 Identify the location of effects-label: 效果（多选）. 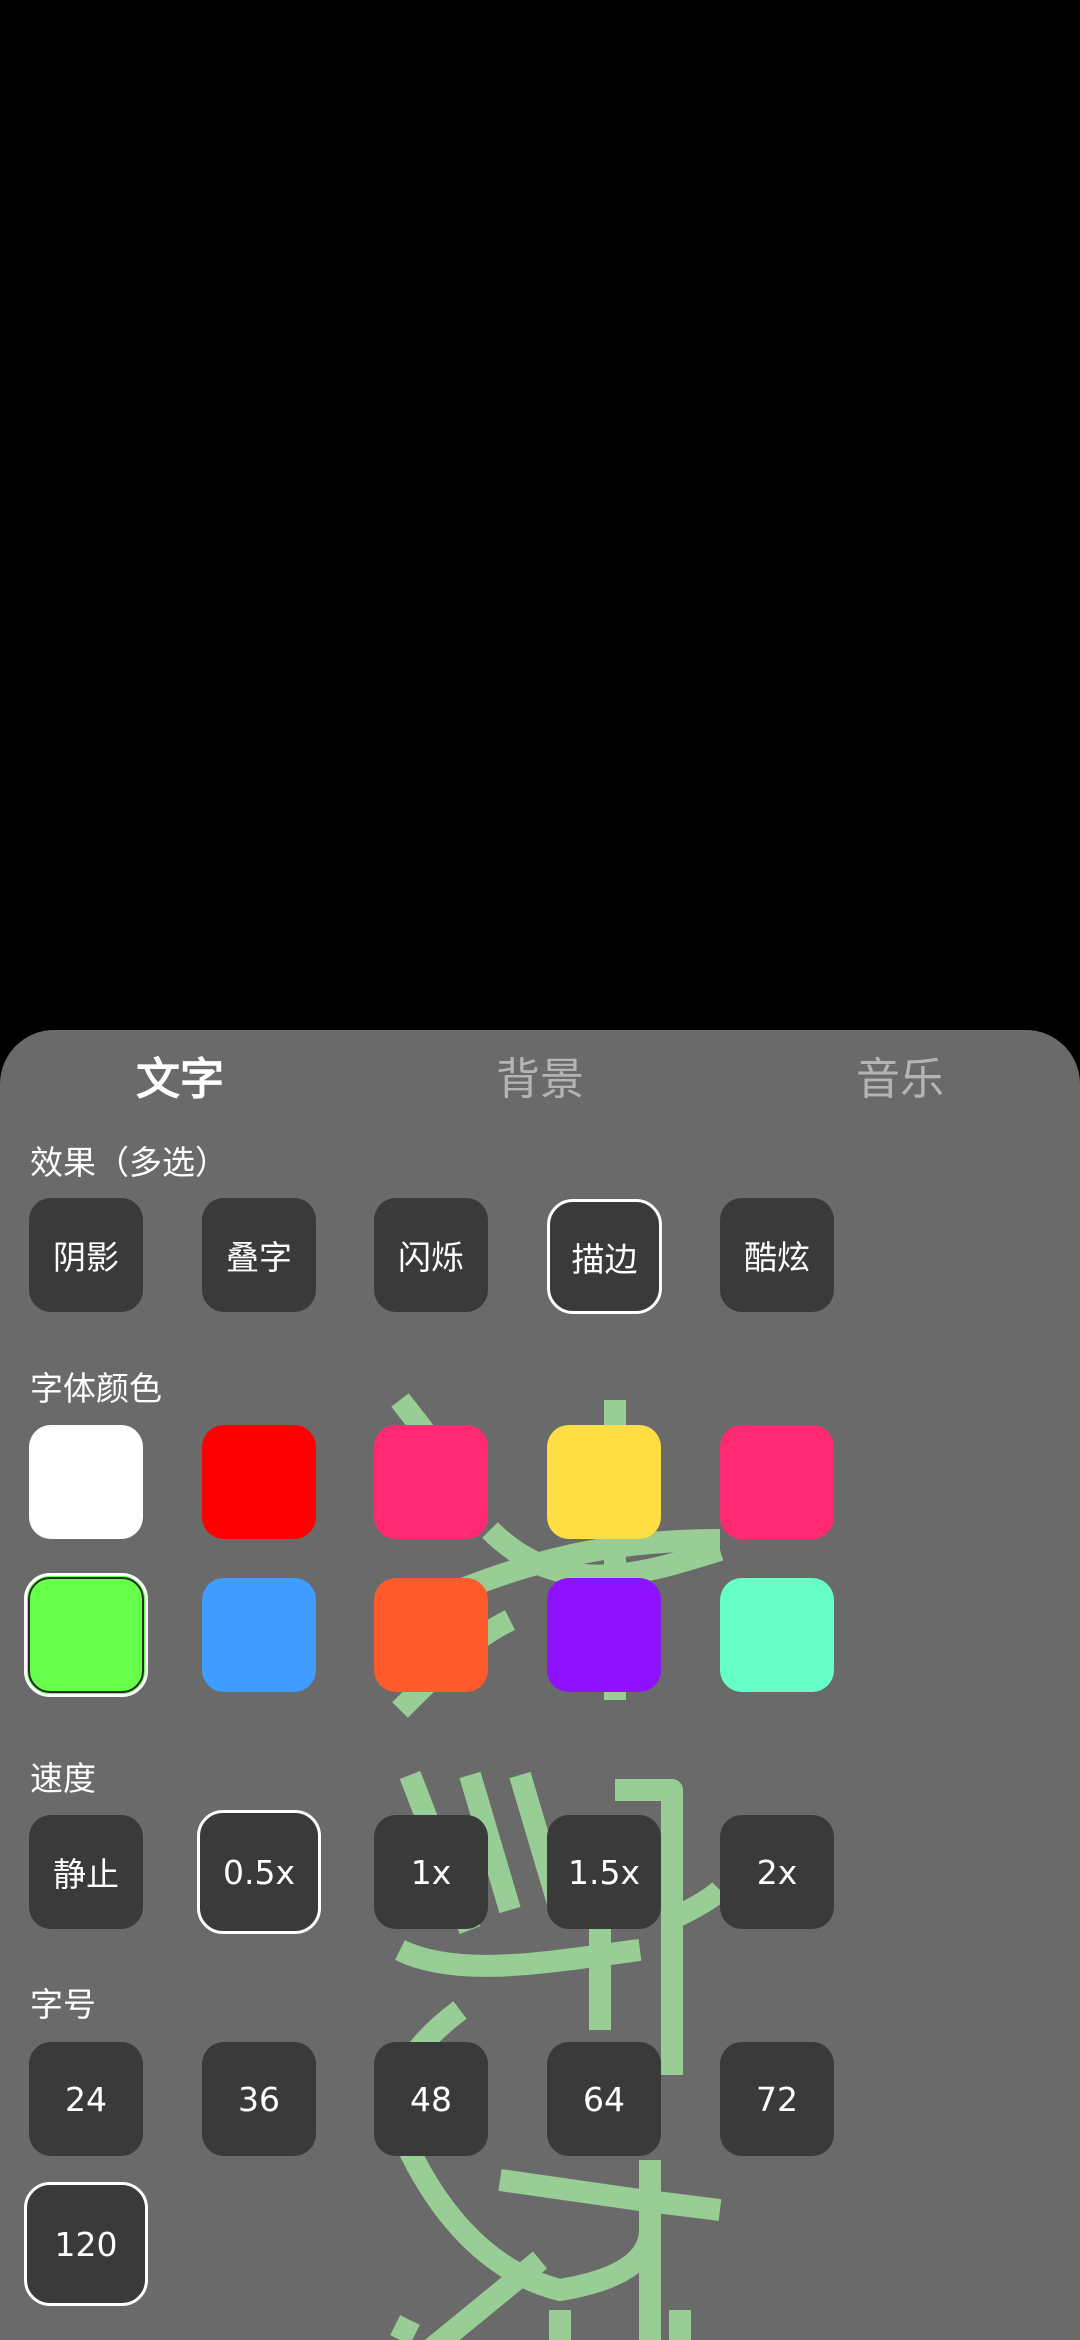
(129, 1162).